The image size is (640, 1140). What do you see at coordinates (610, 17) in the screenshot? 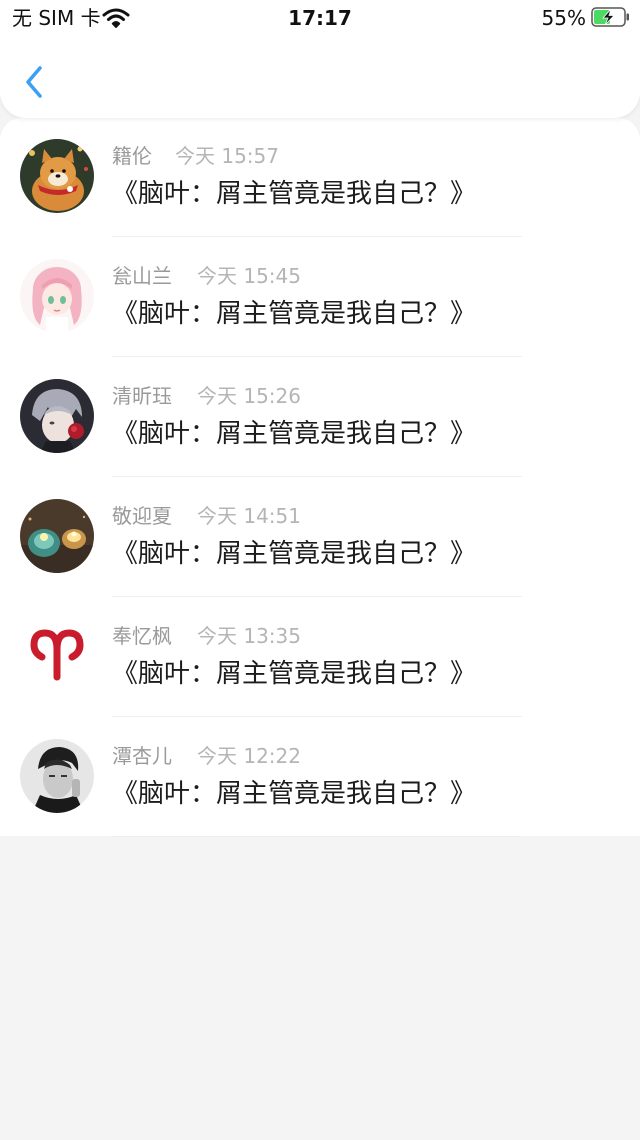
I see `battery-charging-icon` at bounding box center [610, 17].